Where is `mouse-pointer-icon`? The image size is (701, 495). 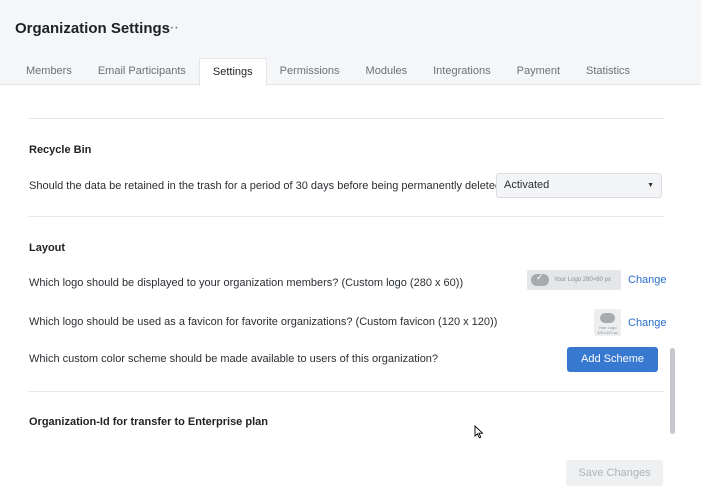
mouse-pointer-icon is located at coordinates (479, 432).